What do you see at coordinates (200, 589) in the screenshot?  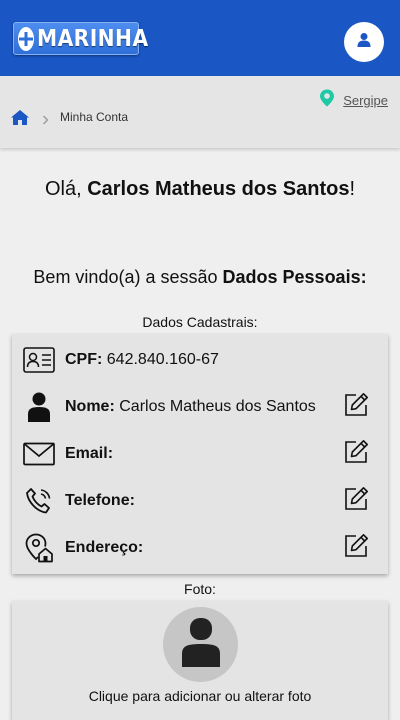 I see `foto-label: Foto:` at bounding box center [200, 589].